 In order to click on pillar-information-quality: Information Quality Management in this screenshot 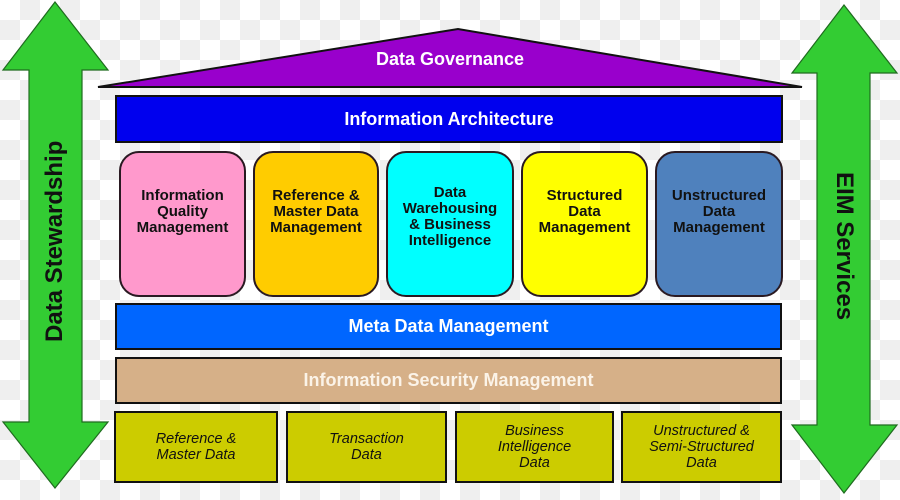, I will do `click(182, 224)`.